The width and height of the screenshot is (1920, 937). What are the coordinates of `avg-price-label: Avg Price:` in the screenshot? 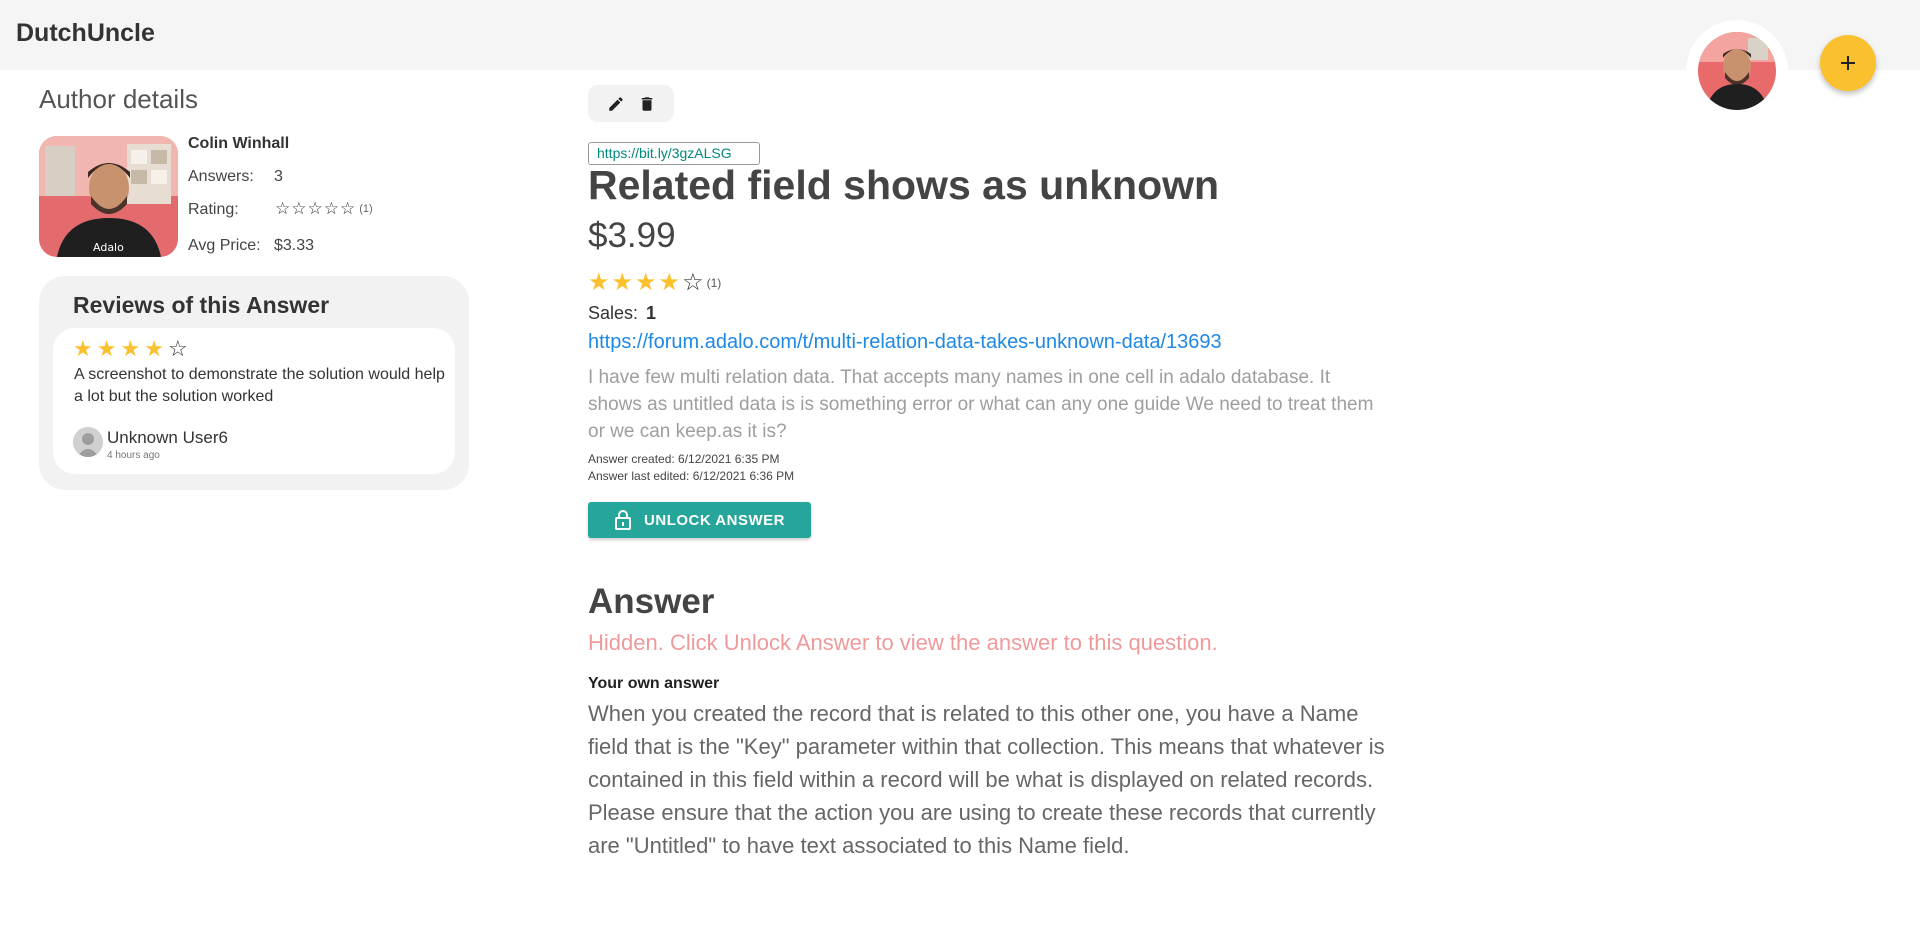 It's located at (224, 245).